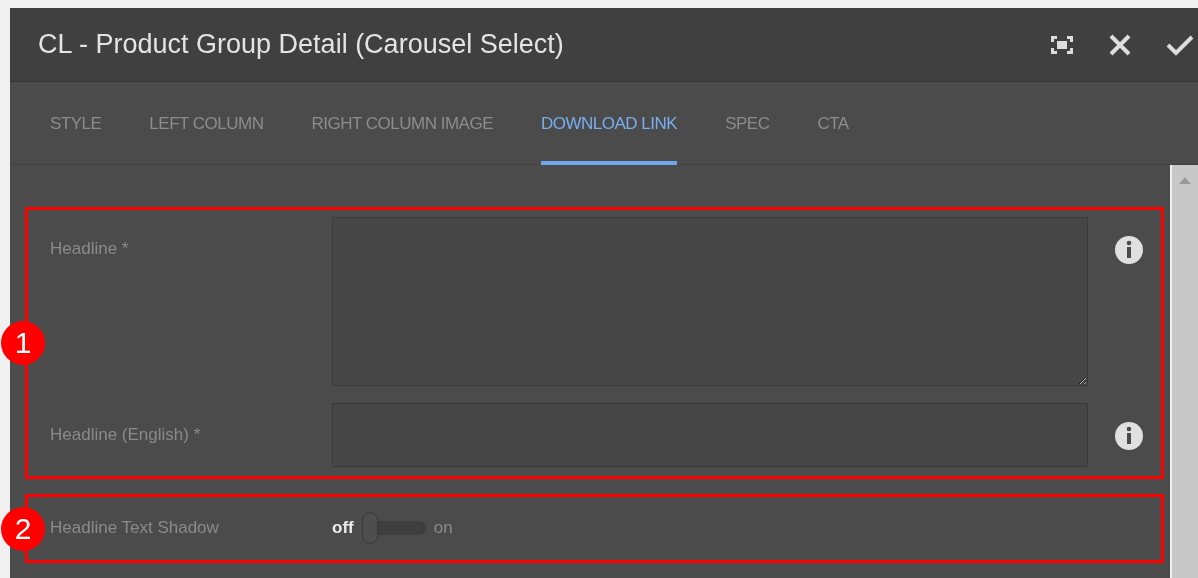  What do you see at coordinates (1062, 44) in the screenshot?
I see `fullscreen-icon` at bounding box center [1062, 44].